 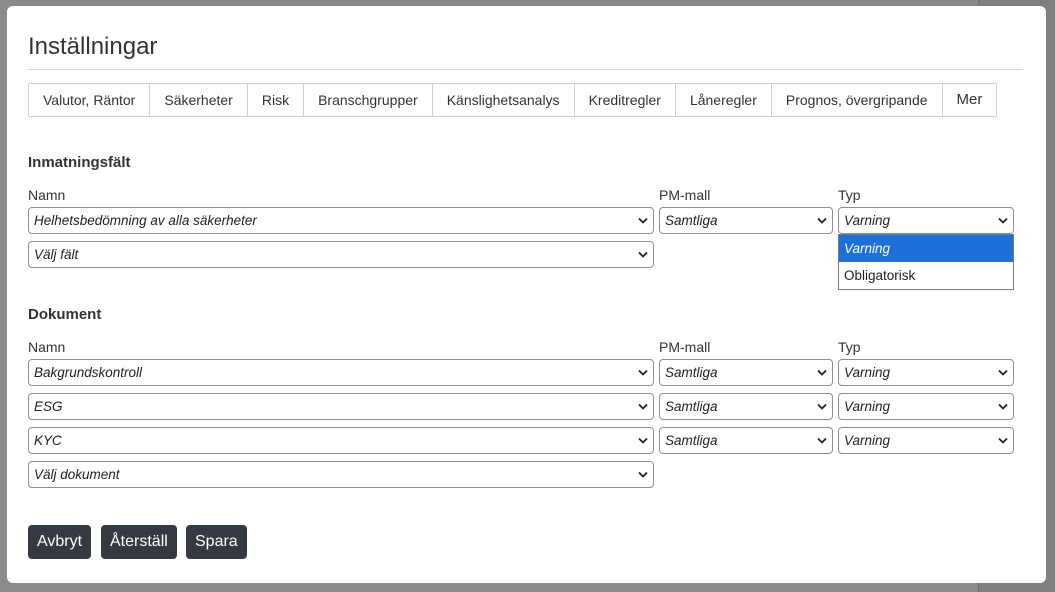 What do you see at coordinates (341, 254) in the screenshot?
I see `inmatning-add-select: Välj fält` at bounding box center [341, 254].